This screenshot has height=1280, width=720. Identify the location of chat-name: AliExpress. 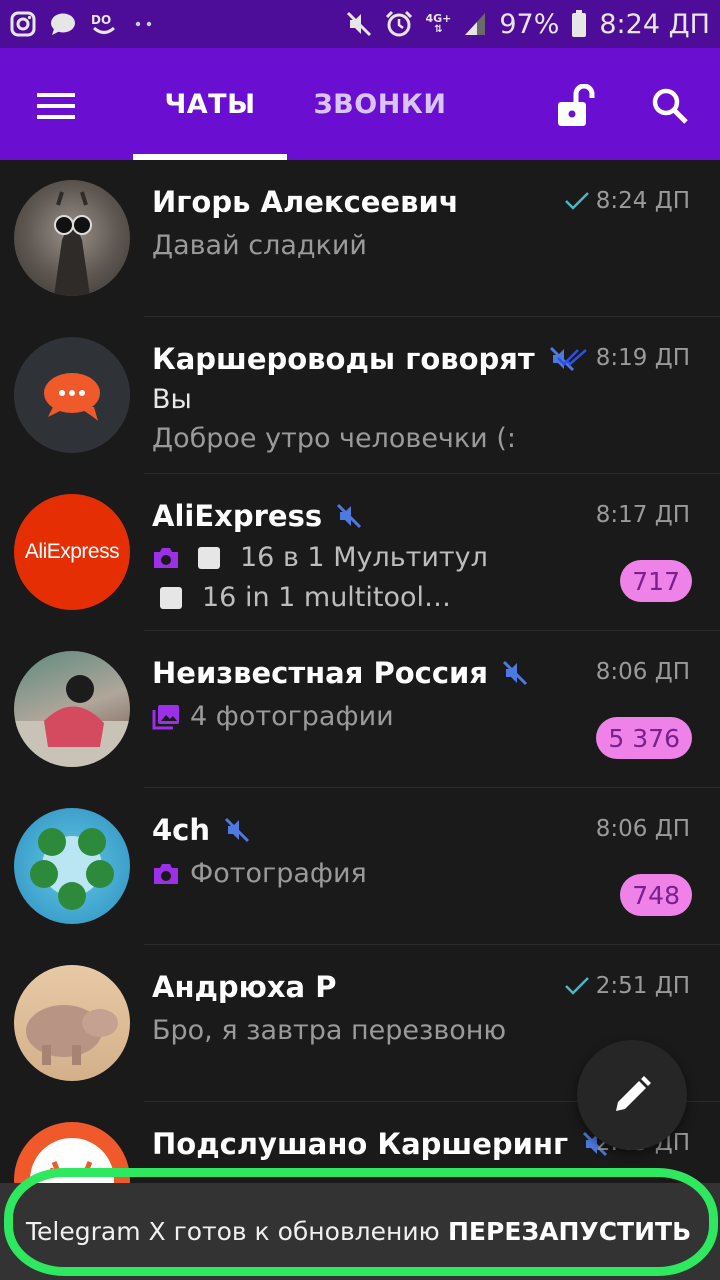
(237, 516).